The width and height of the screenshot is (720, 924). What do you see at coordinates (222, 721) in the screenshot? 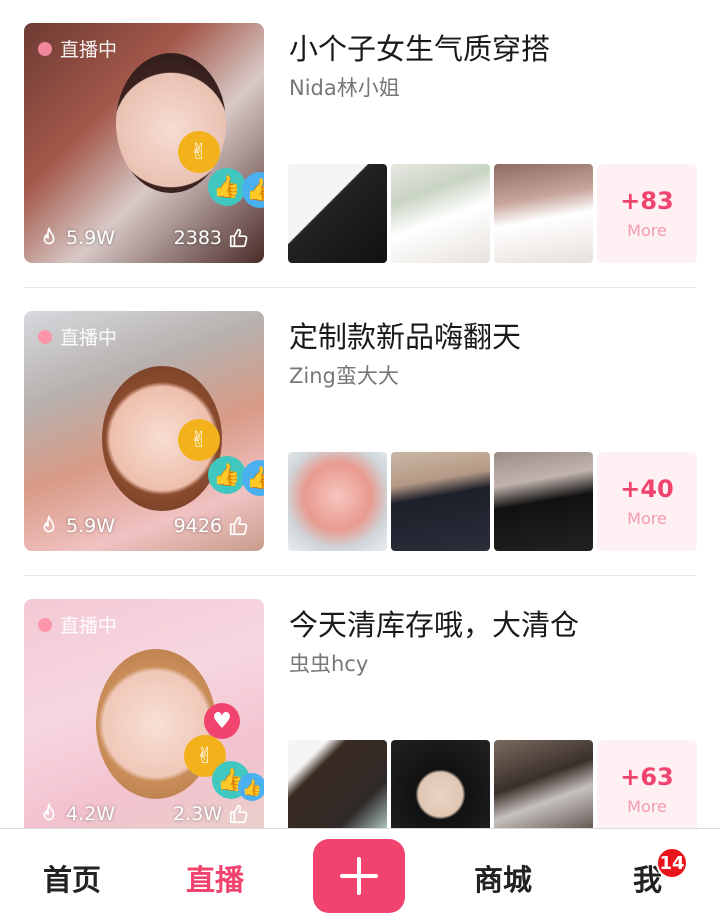
I see `heart-icon: ♥` at bounding box center [222, 721].